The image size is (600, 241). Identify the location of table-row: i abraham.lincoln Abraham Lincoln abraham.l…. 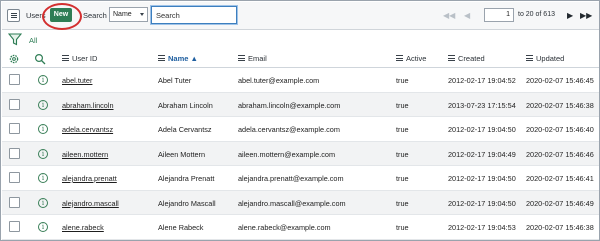
(300, 104).